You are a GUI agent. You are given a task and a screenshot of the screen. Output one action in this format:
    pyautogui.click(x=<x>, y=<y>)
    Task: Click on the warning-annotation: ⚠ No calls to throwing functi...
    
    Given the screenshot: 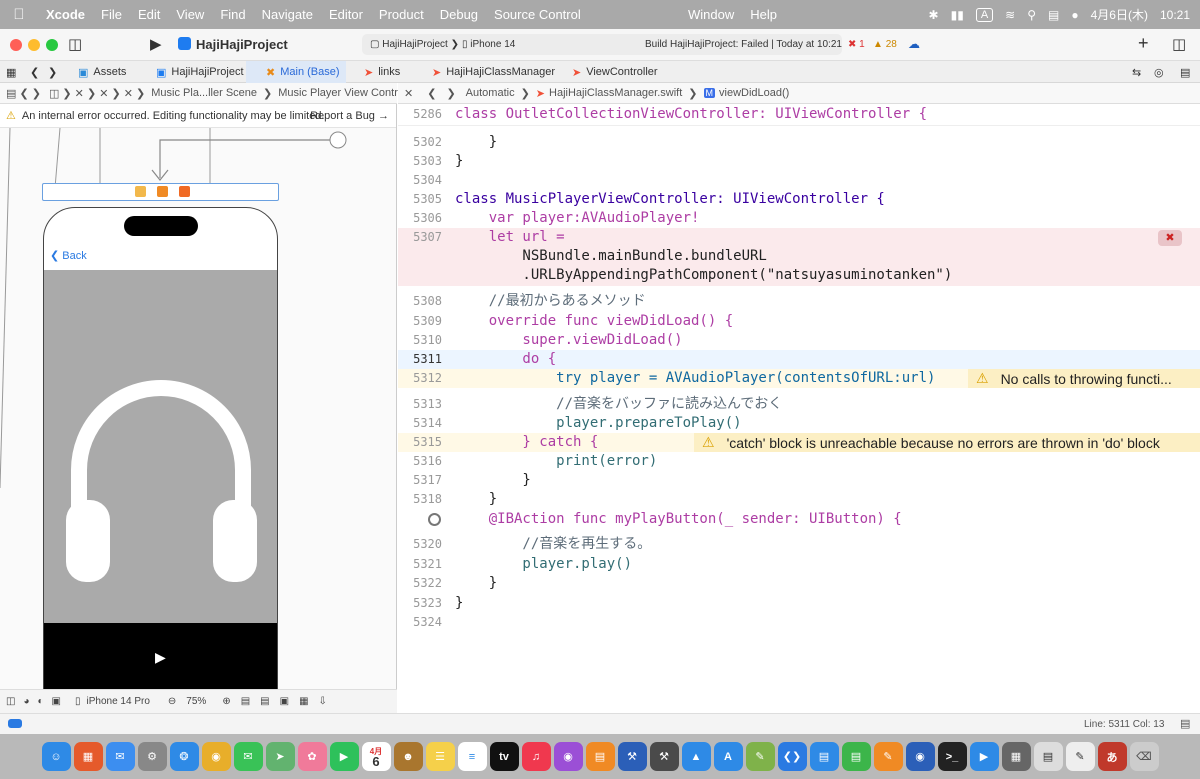 What is the action you would take?
    pyautogui.click(x=1084, y=378)
    